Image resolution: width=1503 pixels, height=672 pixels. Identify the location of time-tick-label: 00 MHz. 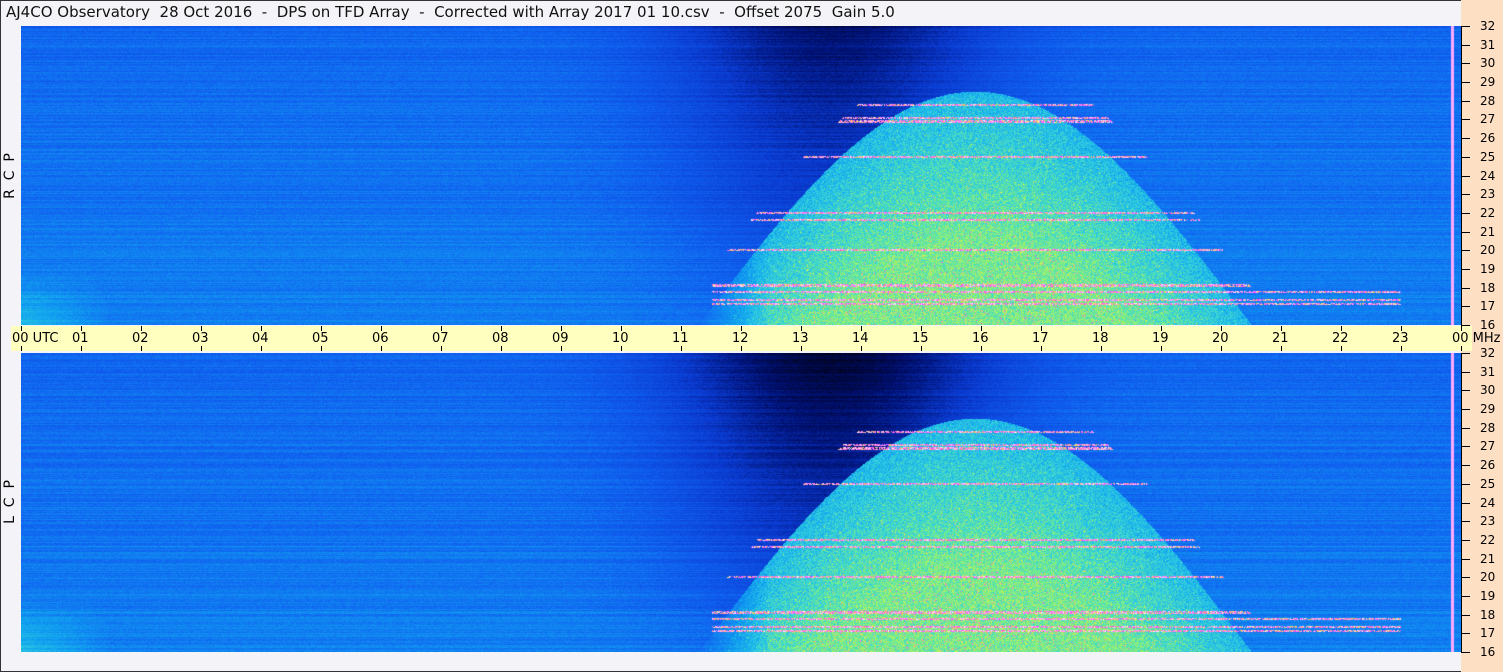
(1476, 338).